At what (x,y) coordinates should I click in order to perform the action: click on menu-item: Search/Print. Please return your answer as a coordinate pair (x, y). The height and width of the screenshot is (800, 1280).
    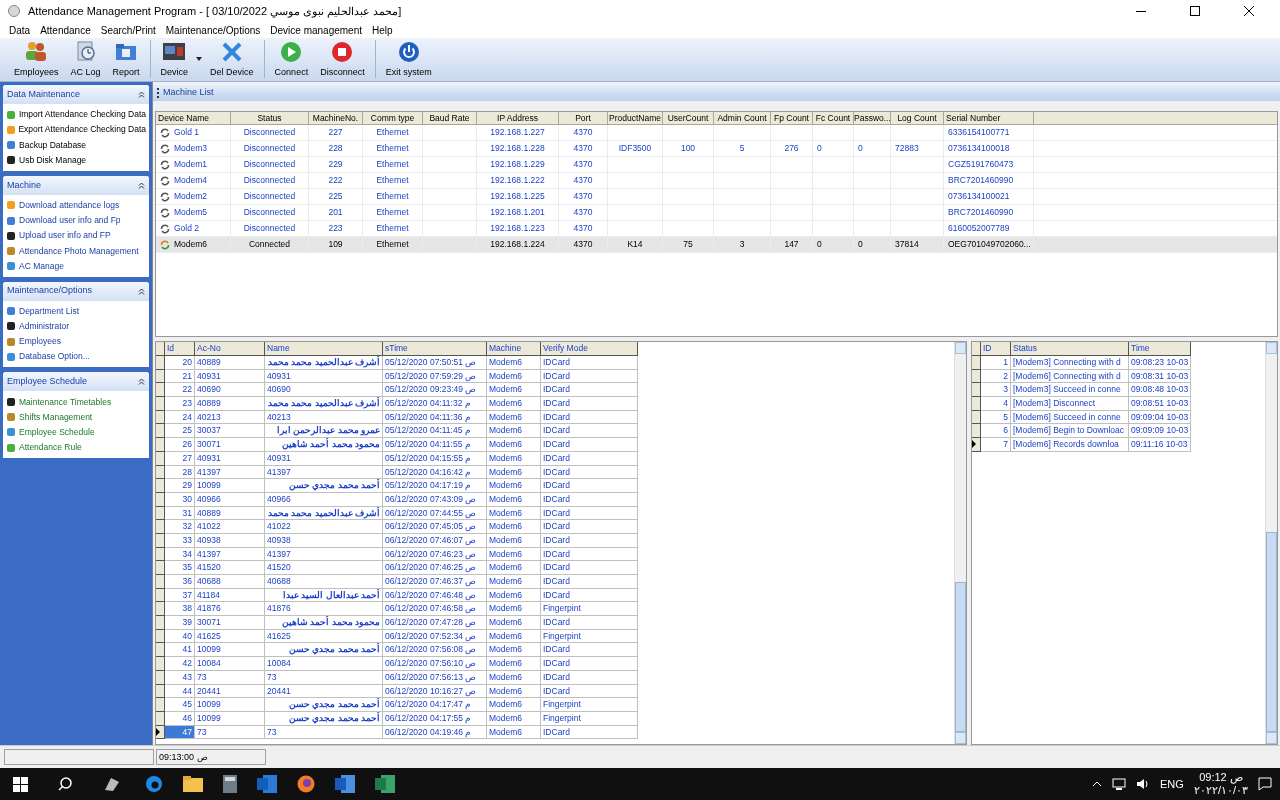
    Looking at the image, I should click on (128, 30).